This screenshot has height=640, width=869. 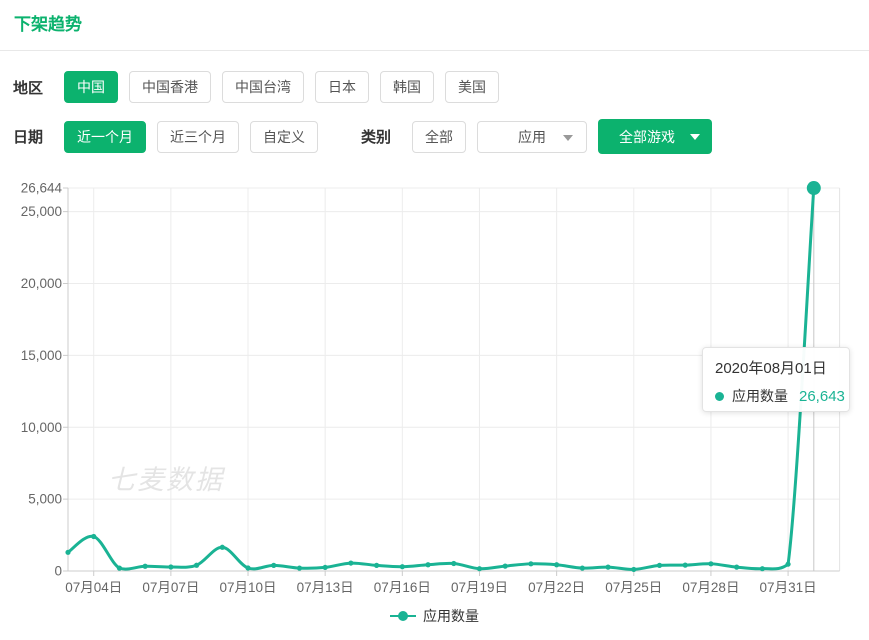 I want to click on svg-text: 07月22日, so click(x=556, y=587).